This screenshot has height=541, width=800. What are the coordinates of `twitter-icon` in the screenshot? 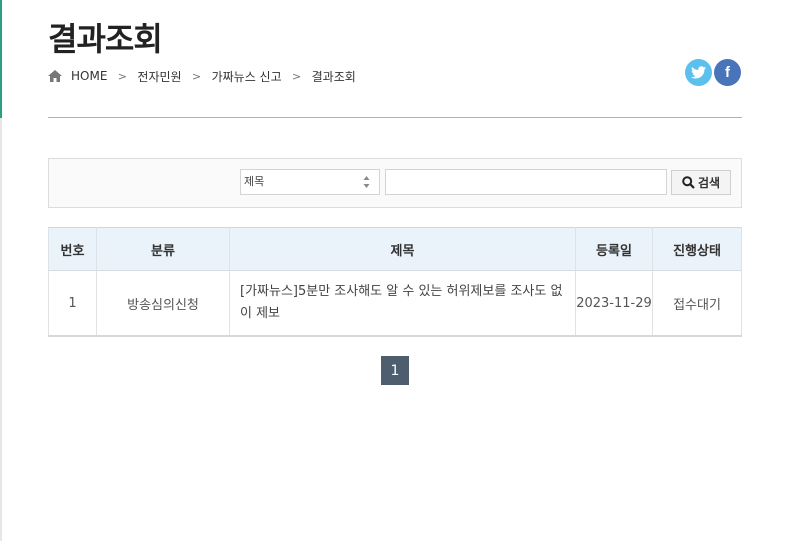 It's located at (698, 72).